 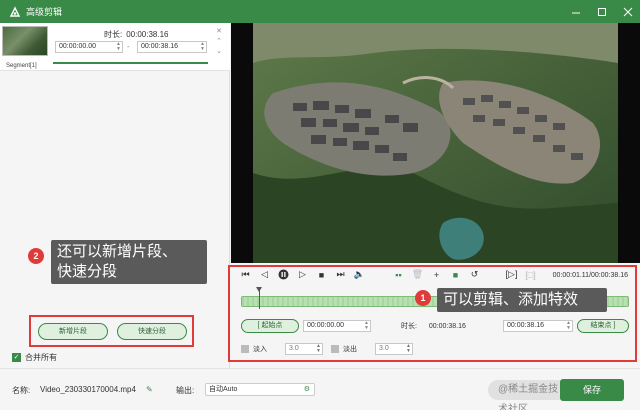 What do you see at coordinates (321, 274) in the screenshot?
I see `stop-icon: ■` at bounding box center [321, 274].